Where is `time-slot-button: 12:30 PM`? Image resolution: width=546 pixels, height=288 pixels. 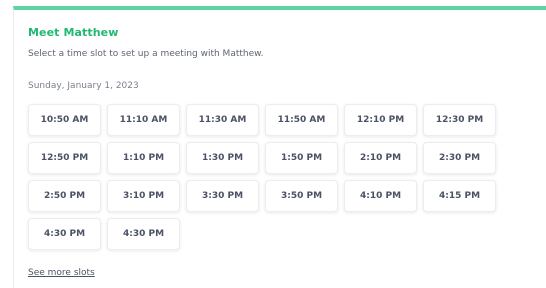
time-slot-button: 12:30 PM is located at coordinates (459, 120).